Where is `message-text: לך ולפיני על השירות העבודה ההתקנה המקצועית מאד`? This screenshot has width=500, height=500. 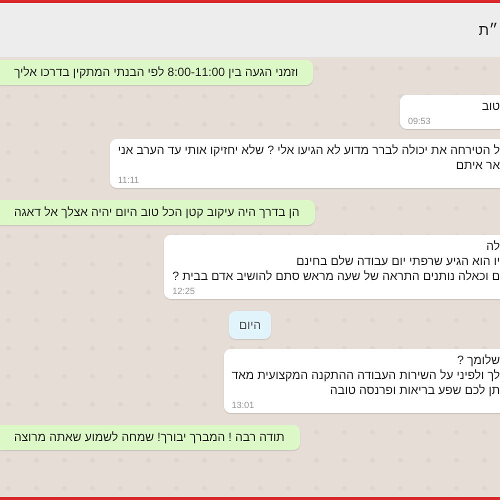 message-text: לך ולפיני על השירות העבודה ההתקנה המקצועית מאד is located at coordinates (366, 375).